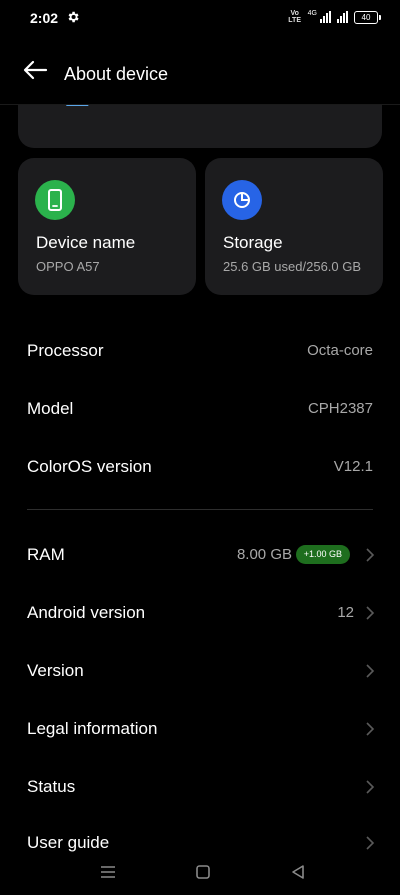  I want to click on settings-gear-icon, so click(73, 17).